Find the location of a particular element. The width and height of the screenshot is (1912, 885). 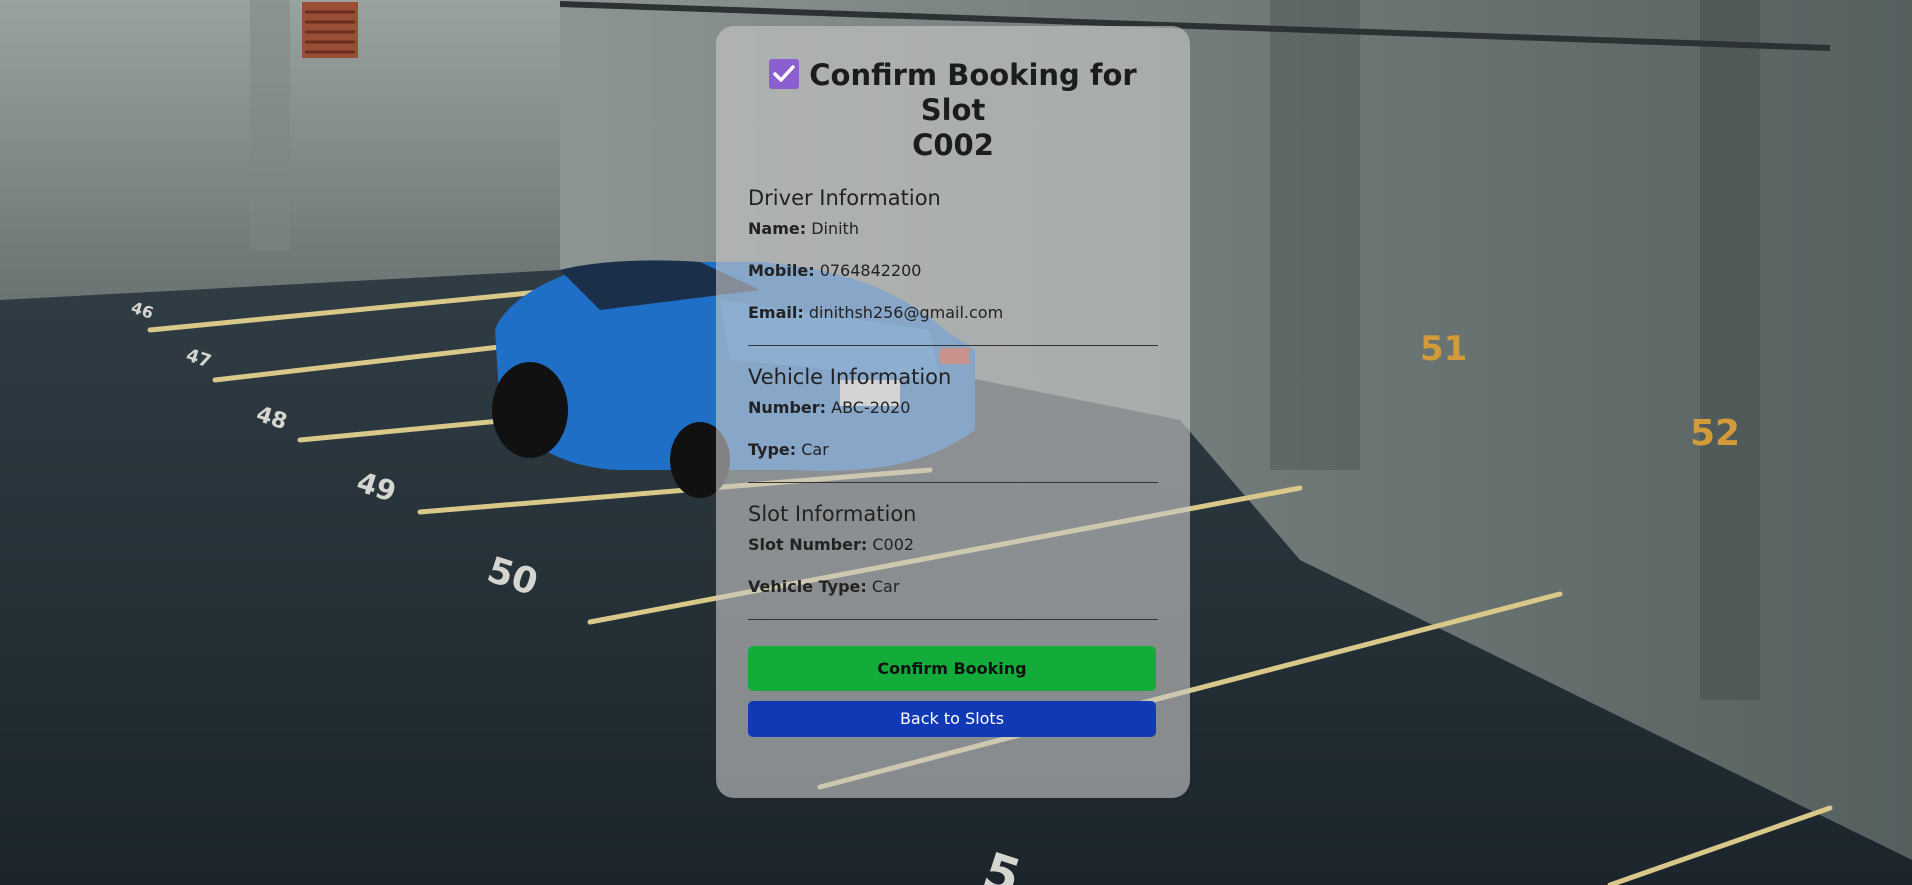

vehicle-type-row: Type: Car is located at coordinates (953, 450).